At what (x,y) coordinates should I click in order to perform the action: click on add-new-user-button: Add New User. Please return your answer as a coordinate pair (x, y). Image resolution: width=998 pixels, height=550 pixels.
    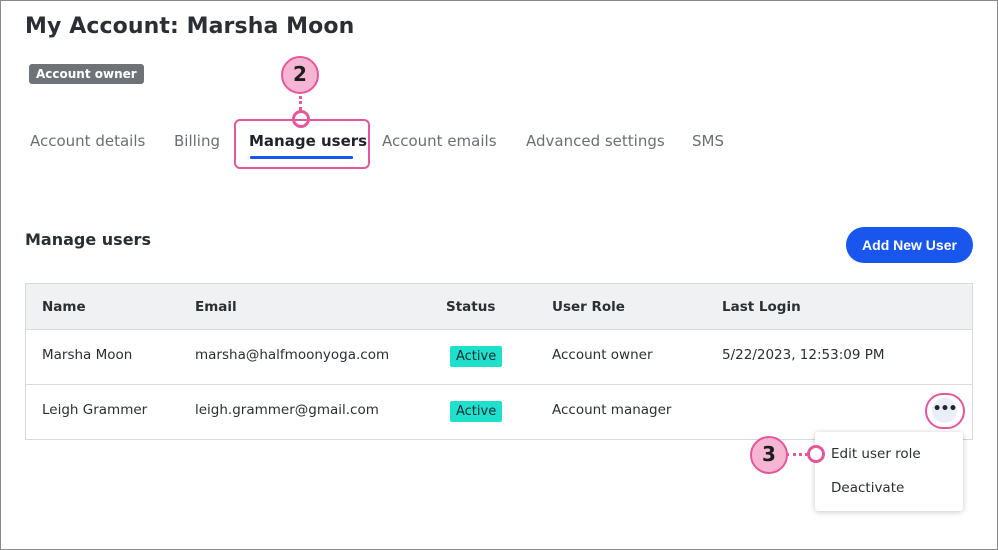
    Looking at the image, I should click on (909, 245).